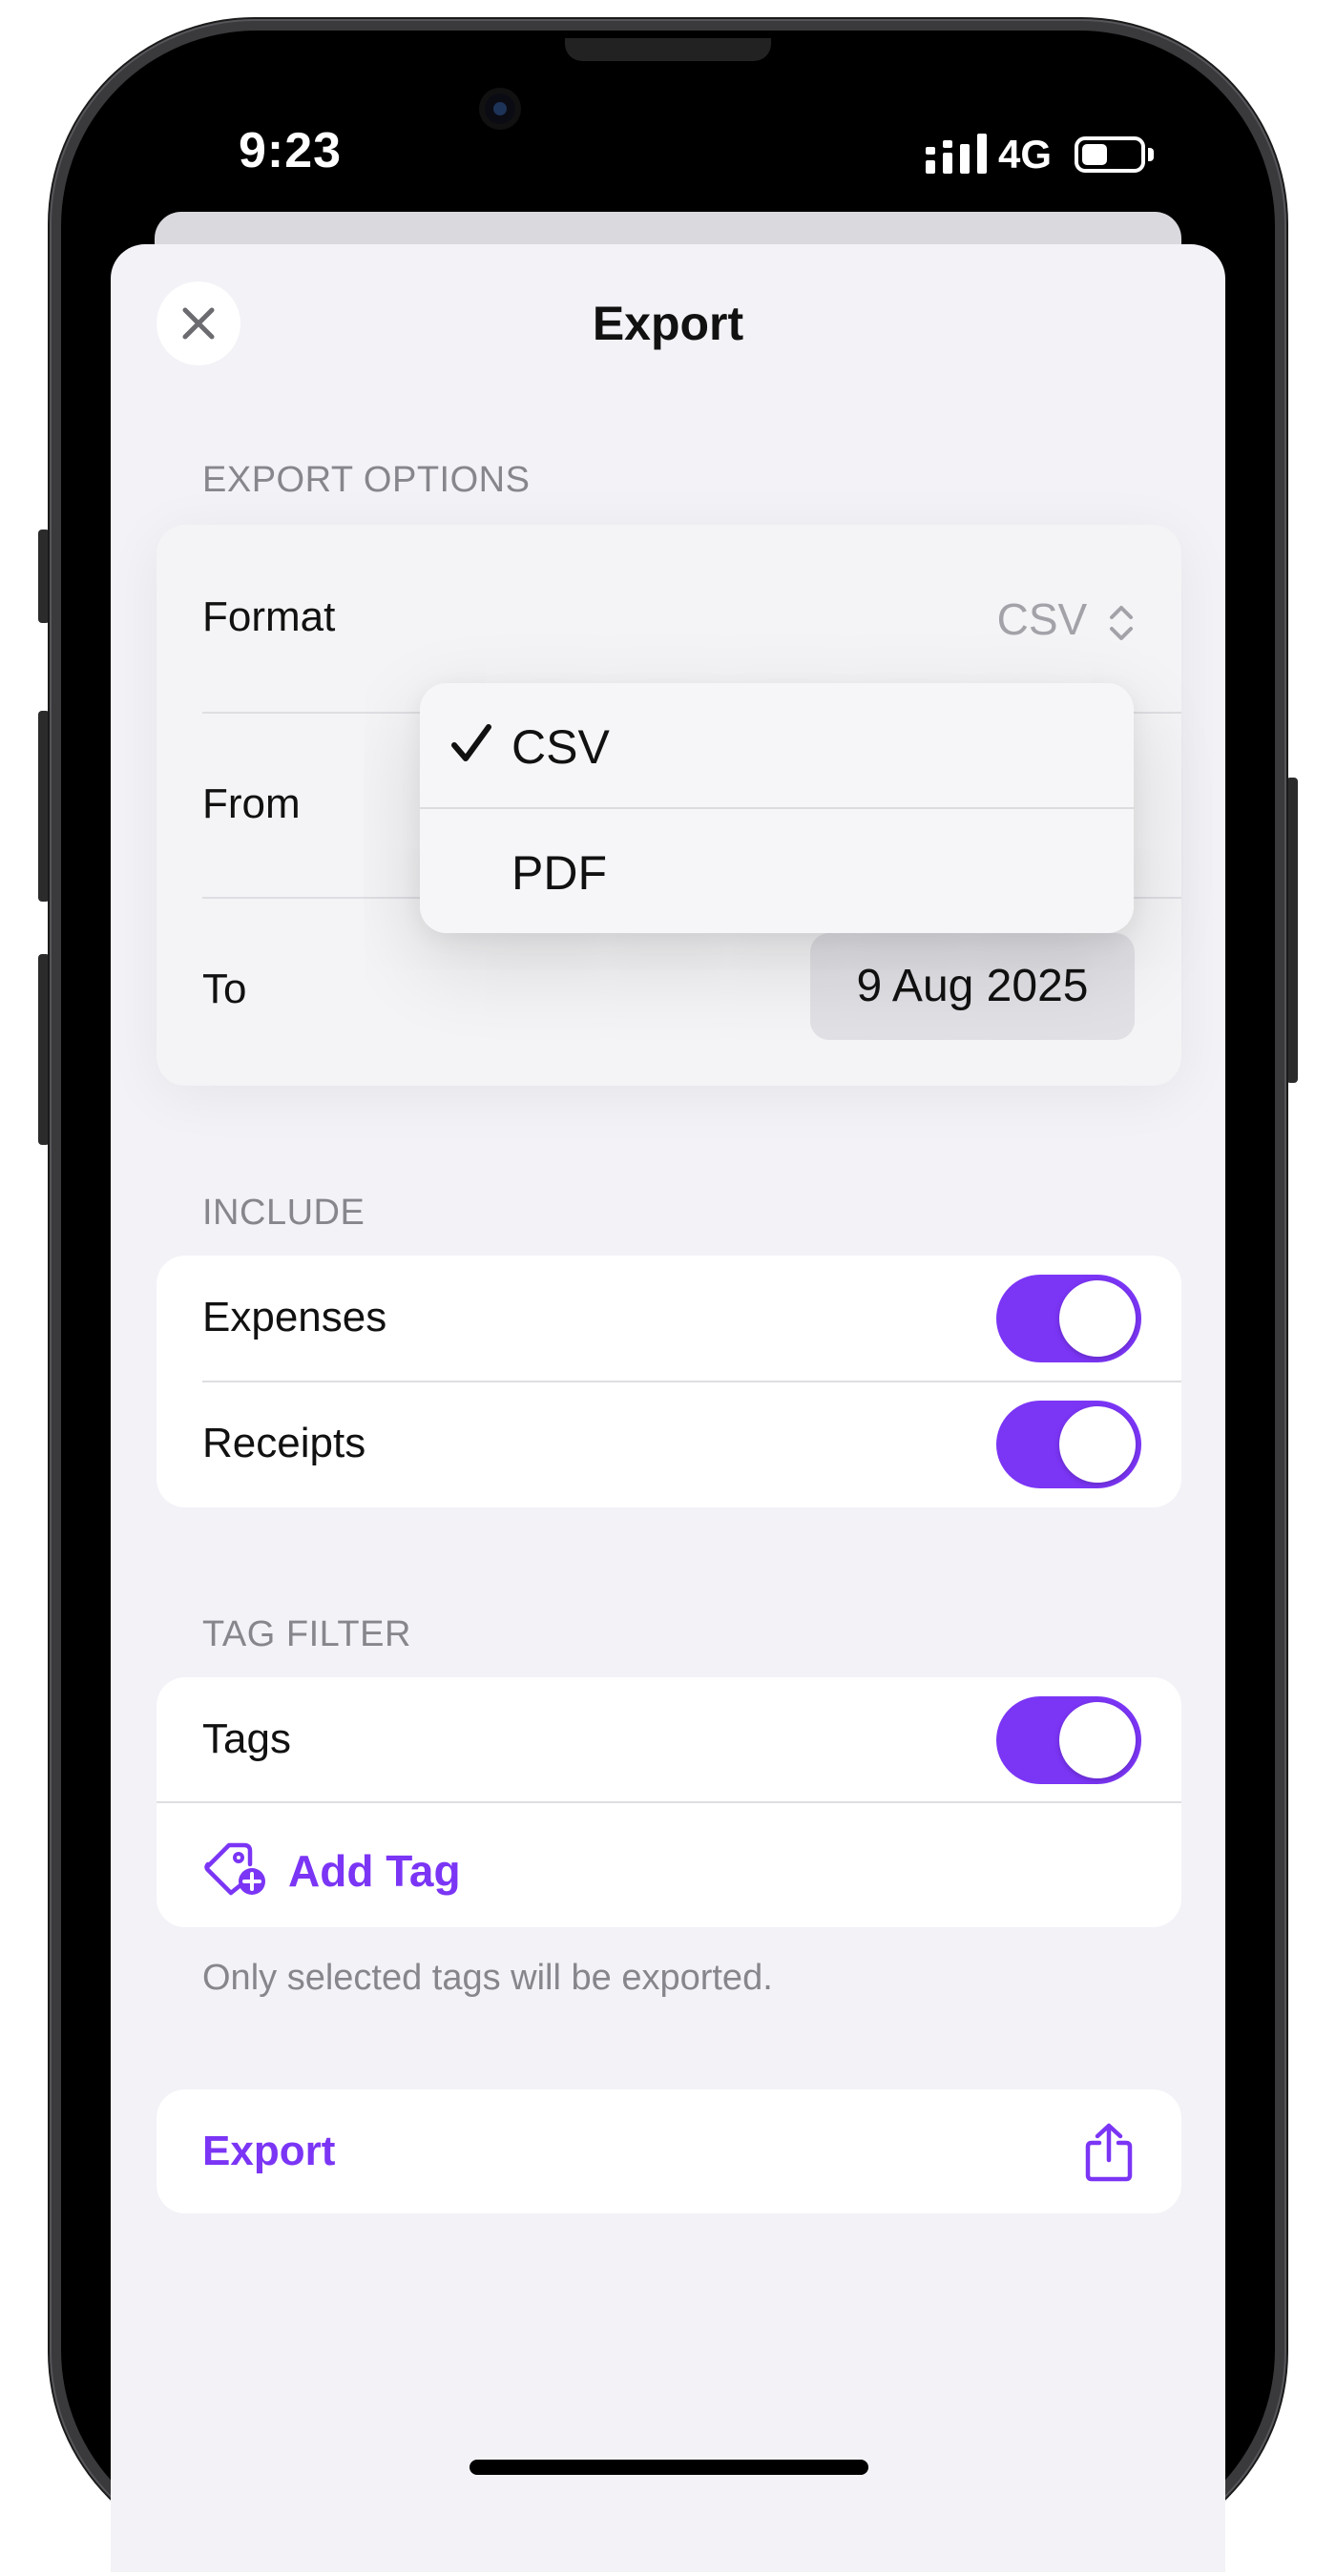 Image resolution: width=1336 pixels, height=2576 pixels. Describe the element at coordinates (44, 806) in the screenshot. I see `volume-up-button` at that location.